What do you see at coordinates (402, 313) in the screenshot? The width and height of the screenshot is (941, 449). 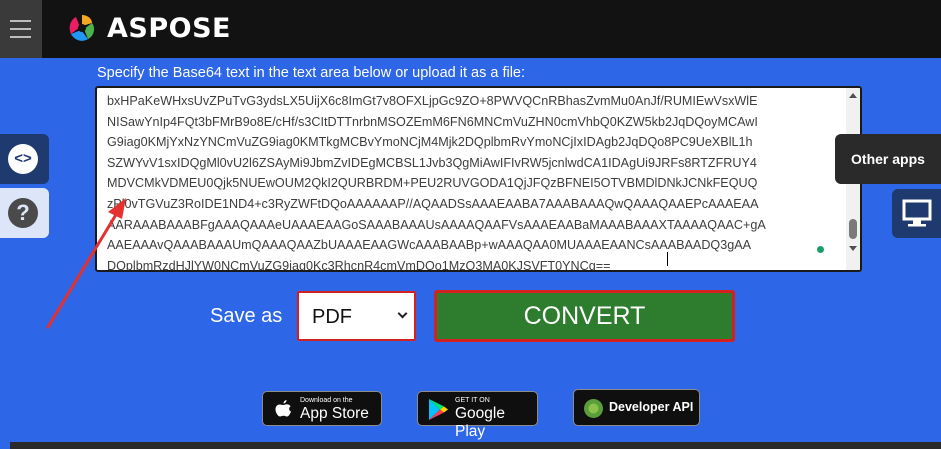 I see `chevron-down-icon` at bounding box center [402, 313].